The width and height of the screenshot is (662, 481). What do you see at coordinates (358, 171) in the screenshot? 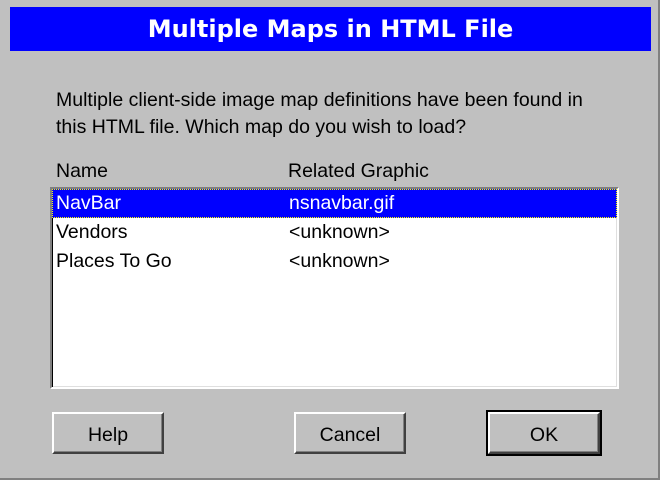
I see `column-header-related-graphic: Related Graphic` at bounding box center [358, 171].